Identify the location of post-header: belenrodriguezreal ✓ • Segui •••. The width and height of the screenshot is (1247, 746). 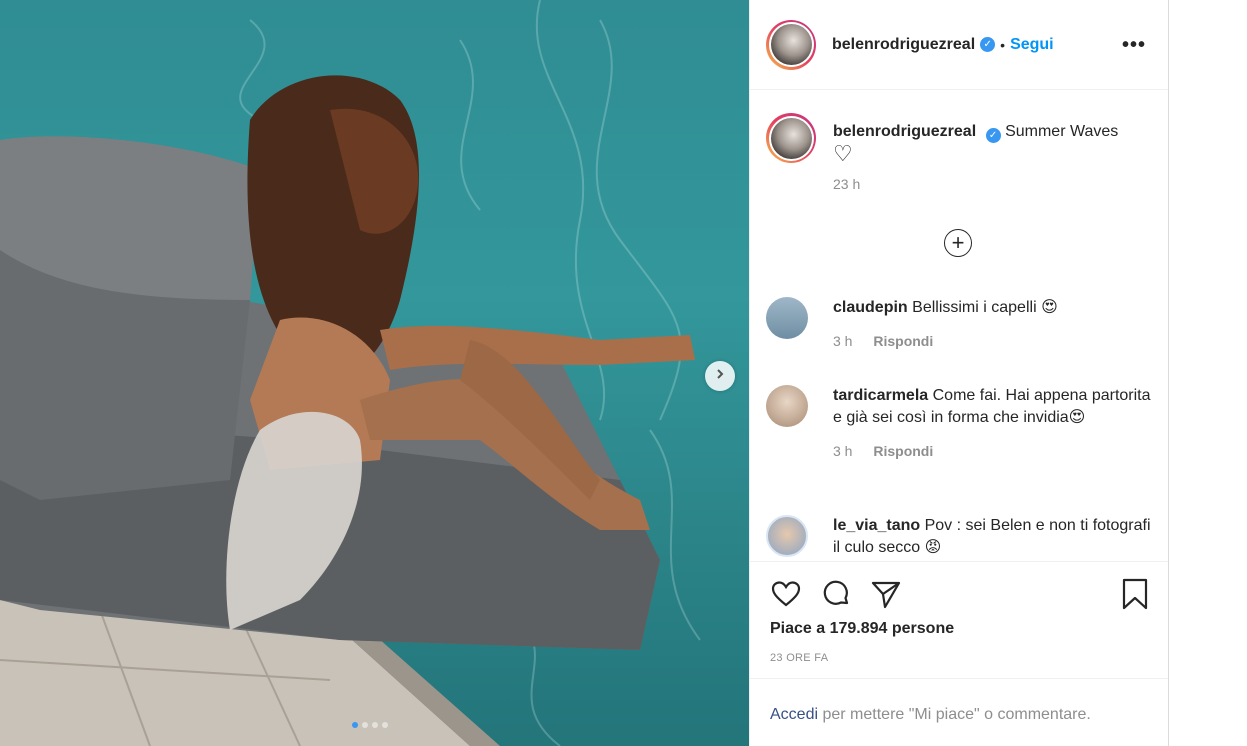
(959, 45).